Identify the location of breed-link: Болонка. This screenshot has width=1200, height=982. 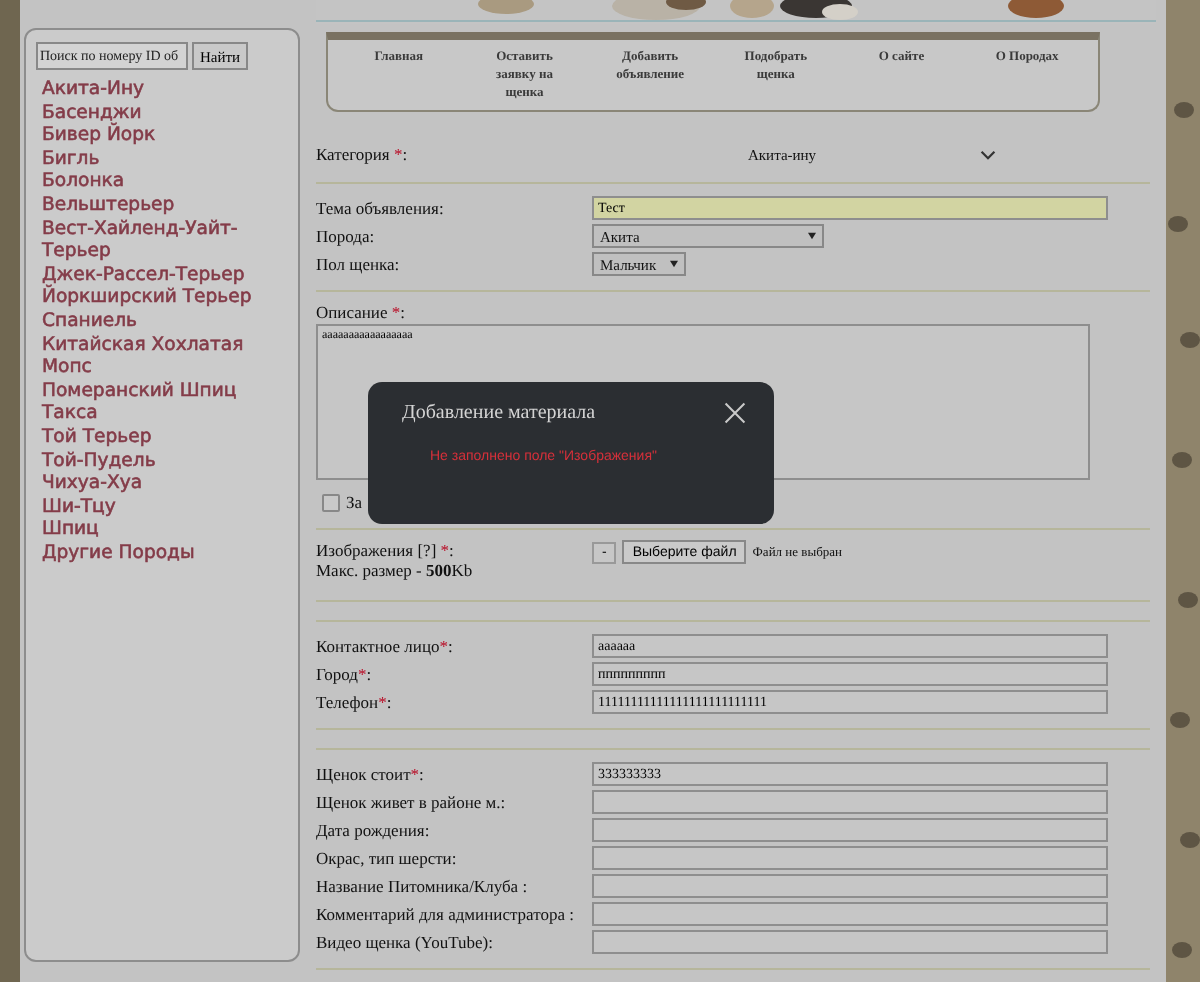
(166, 182).